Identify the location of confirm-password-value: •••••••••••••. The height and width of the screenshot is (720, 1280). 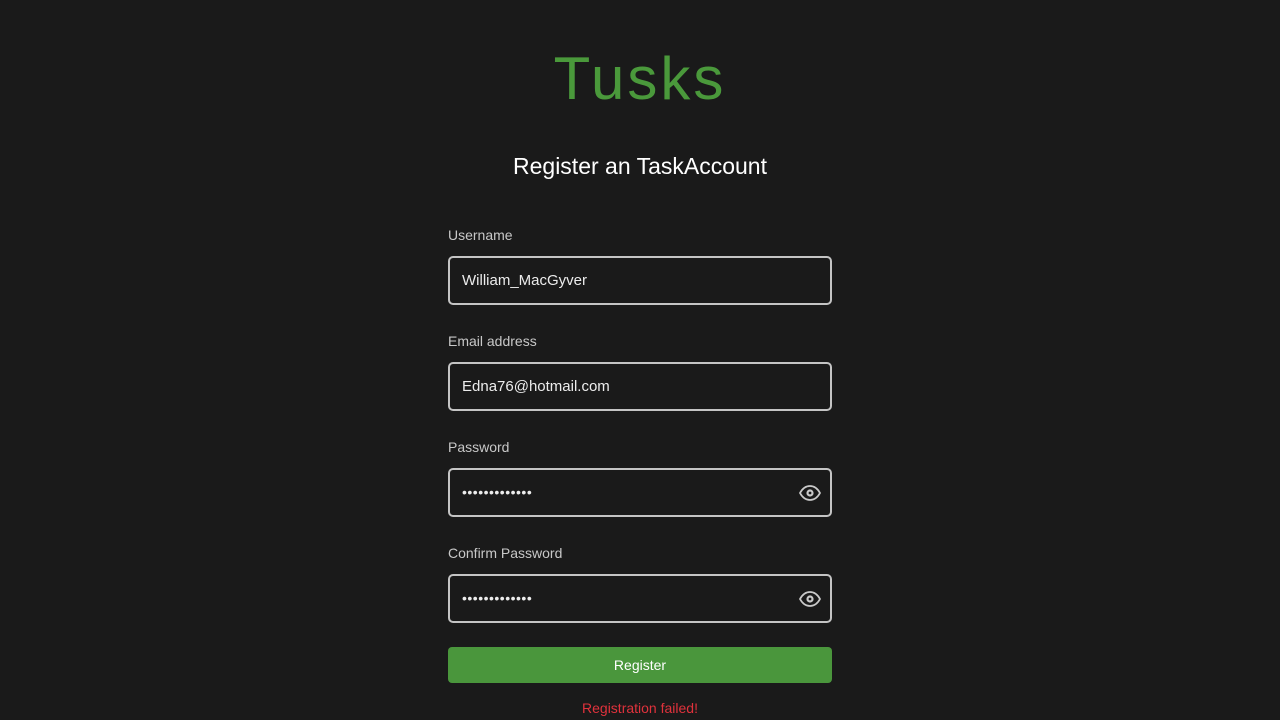
(497, 598).